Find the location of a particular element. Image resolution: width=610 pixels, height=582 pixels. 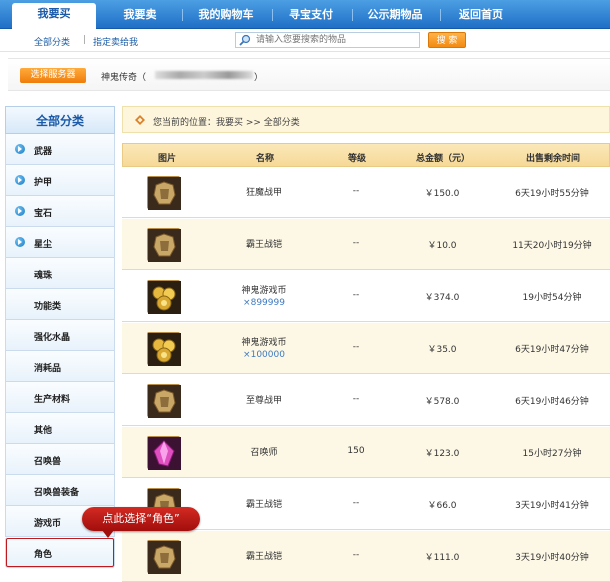

item-time-left: 15小时27分钟 is located at coordinates (552, 454).